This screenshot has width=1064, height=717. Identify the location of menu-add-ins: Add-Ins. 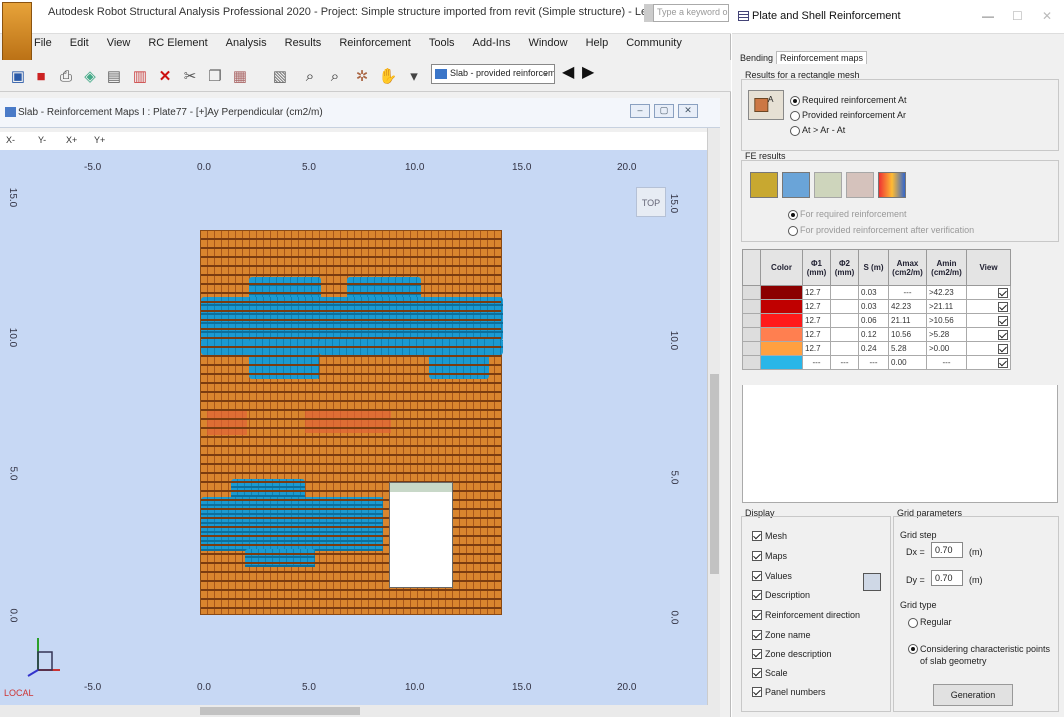
(492, 46).